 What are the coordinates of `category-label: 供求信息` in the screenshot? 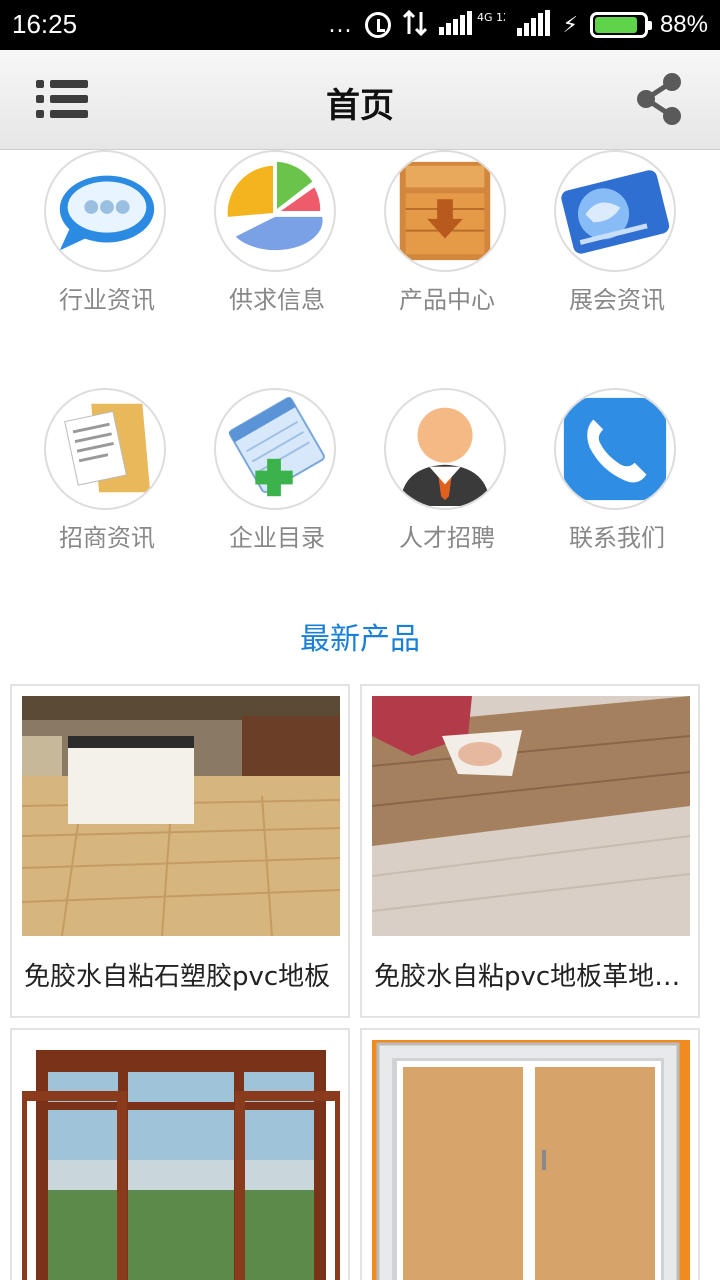 It's located at (277, 300).